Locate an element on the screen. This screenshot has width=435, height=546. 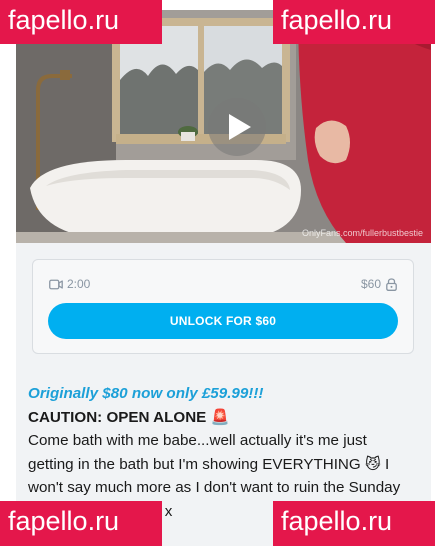
locked-price-text: $60 is located at coordinates (370, 284).